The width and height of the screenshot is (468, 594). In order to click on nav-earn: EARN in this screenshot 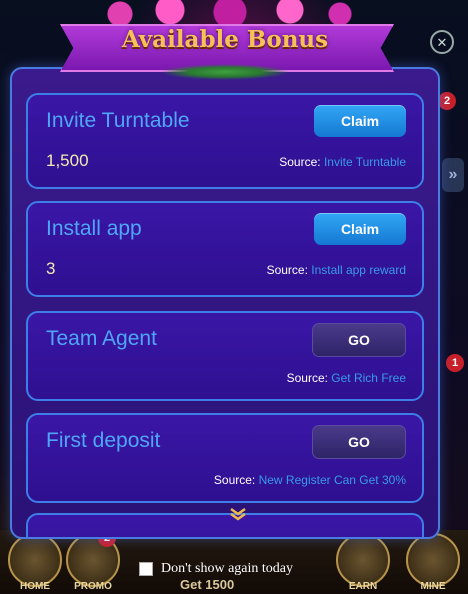, I will do `click(363, 562)`.